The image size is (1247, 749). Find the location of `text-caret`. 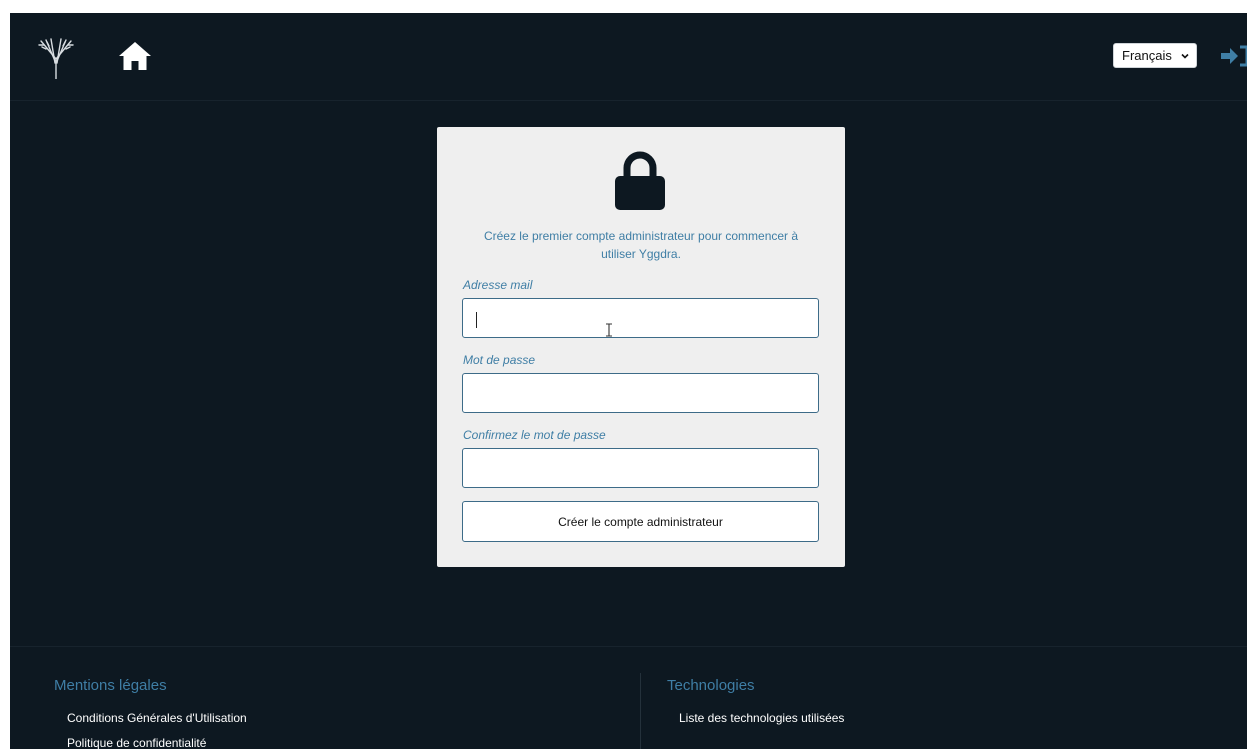

text-caret is located at coordinates (476, 320).